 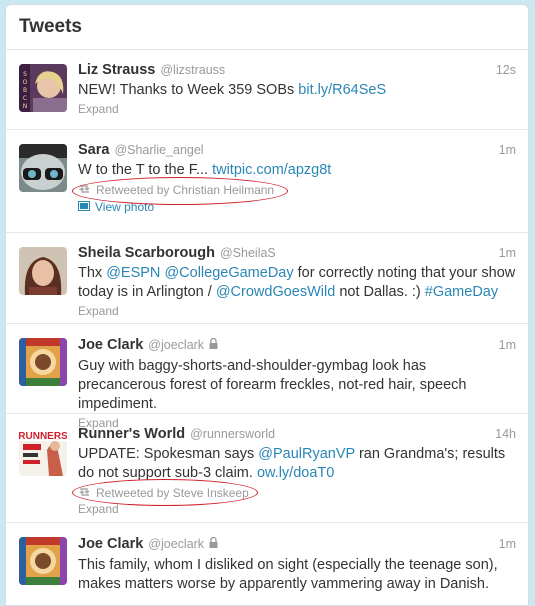 What do you see at coordinates (25, 98) in the screenshot?
I see `svg-text: C` at bounding box center [25, 98].